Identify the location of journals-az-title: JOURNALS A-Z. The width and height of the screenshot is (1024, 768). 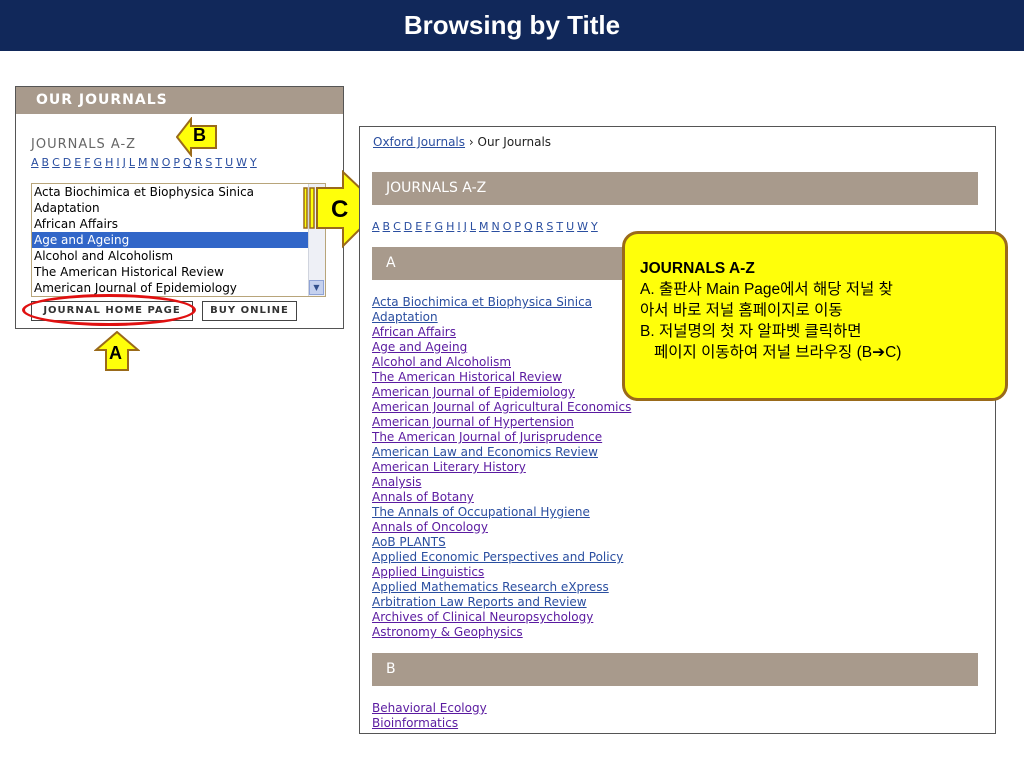
(84, 144).